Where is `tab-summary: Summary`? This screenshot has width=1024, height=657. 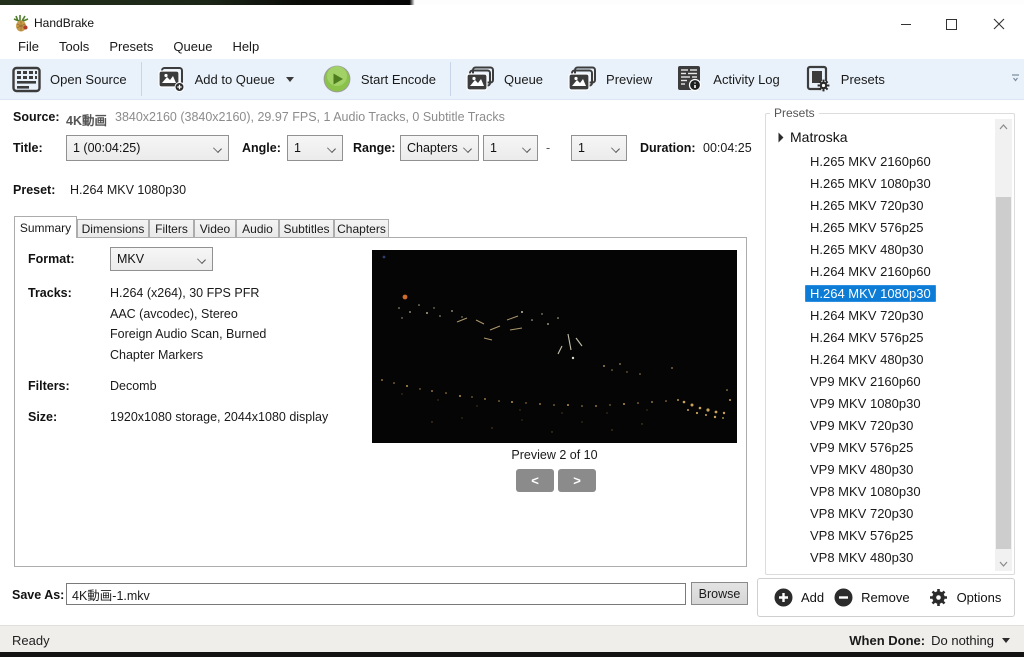 tab-summary: Summary is located at coordinates (45, 227).